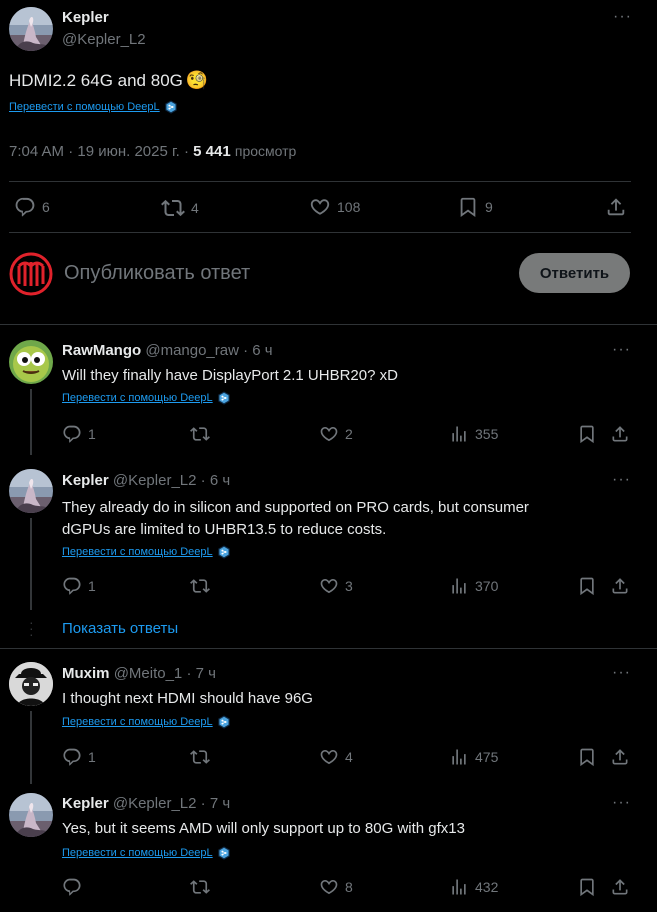 The height and width of the screenshot is (912, 657). Describe the element at coordinates (487, 586) in the screenshot. I see `views-count: 370` at that location.